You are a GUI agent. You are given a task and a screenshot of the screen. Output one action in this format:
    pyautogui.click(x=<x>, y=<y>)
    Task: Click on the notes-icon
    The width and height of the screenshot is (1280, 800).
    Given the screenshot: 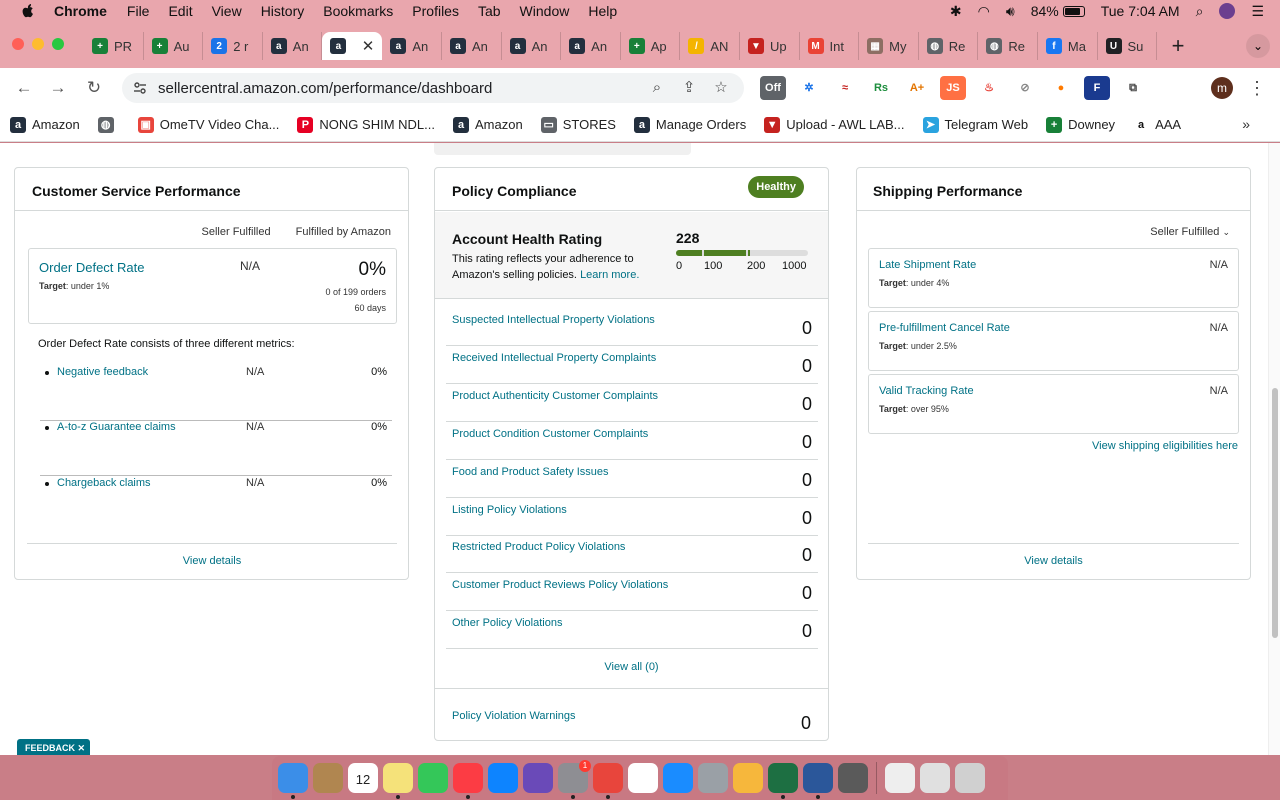 What is the action you would take?
    pyautogui.click(x=398, y=781)
    